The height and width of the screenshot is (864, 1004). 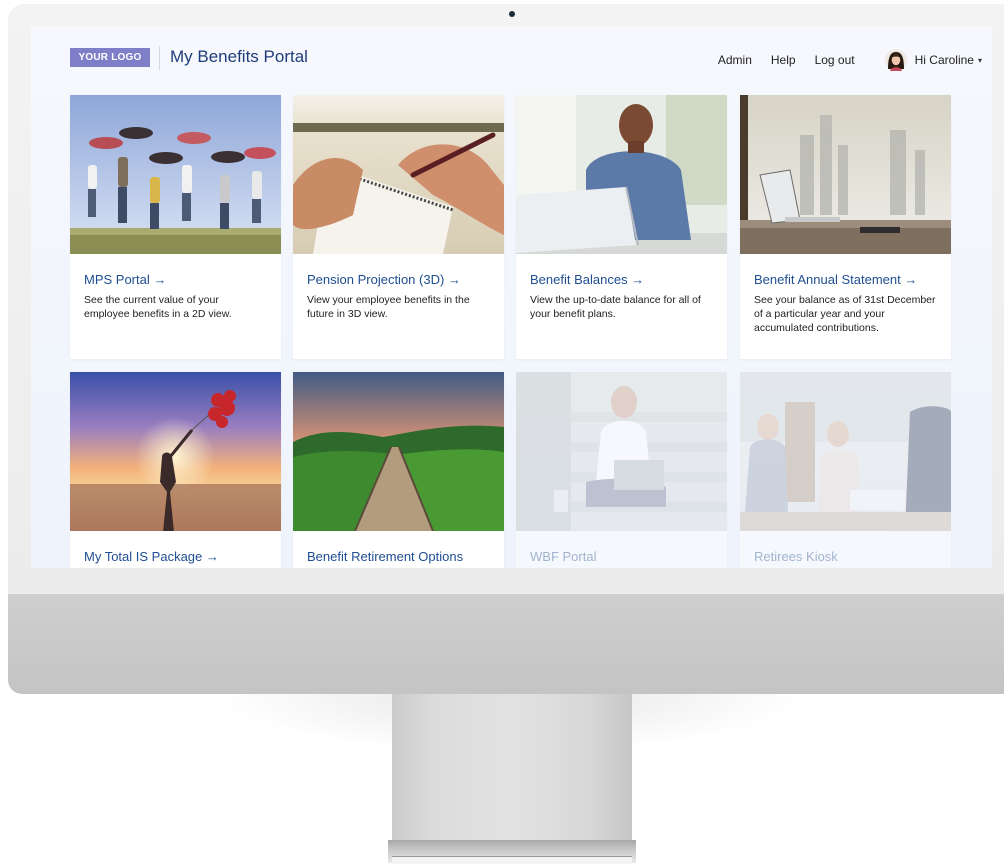 What do you see at coordinates (836, 279) in the screenshot?
I see `card-title: Benefit Annual Statement →` at bounding box center [836, 279].